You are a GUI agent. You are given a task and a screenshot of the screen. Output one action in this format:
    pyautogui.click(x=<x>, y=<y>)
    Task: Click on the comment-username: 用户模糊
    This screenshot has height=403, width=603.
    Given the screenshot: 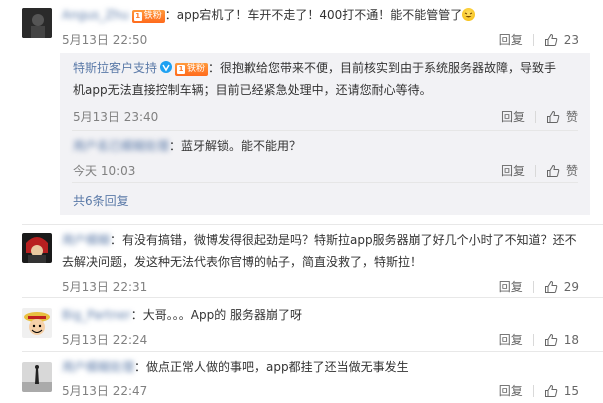 What is the action you would take?
    pyautogui.click(x=86, y=240)
    